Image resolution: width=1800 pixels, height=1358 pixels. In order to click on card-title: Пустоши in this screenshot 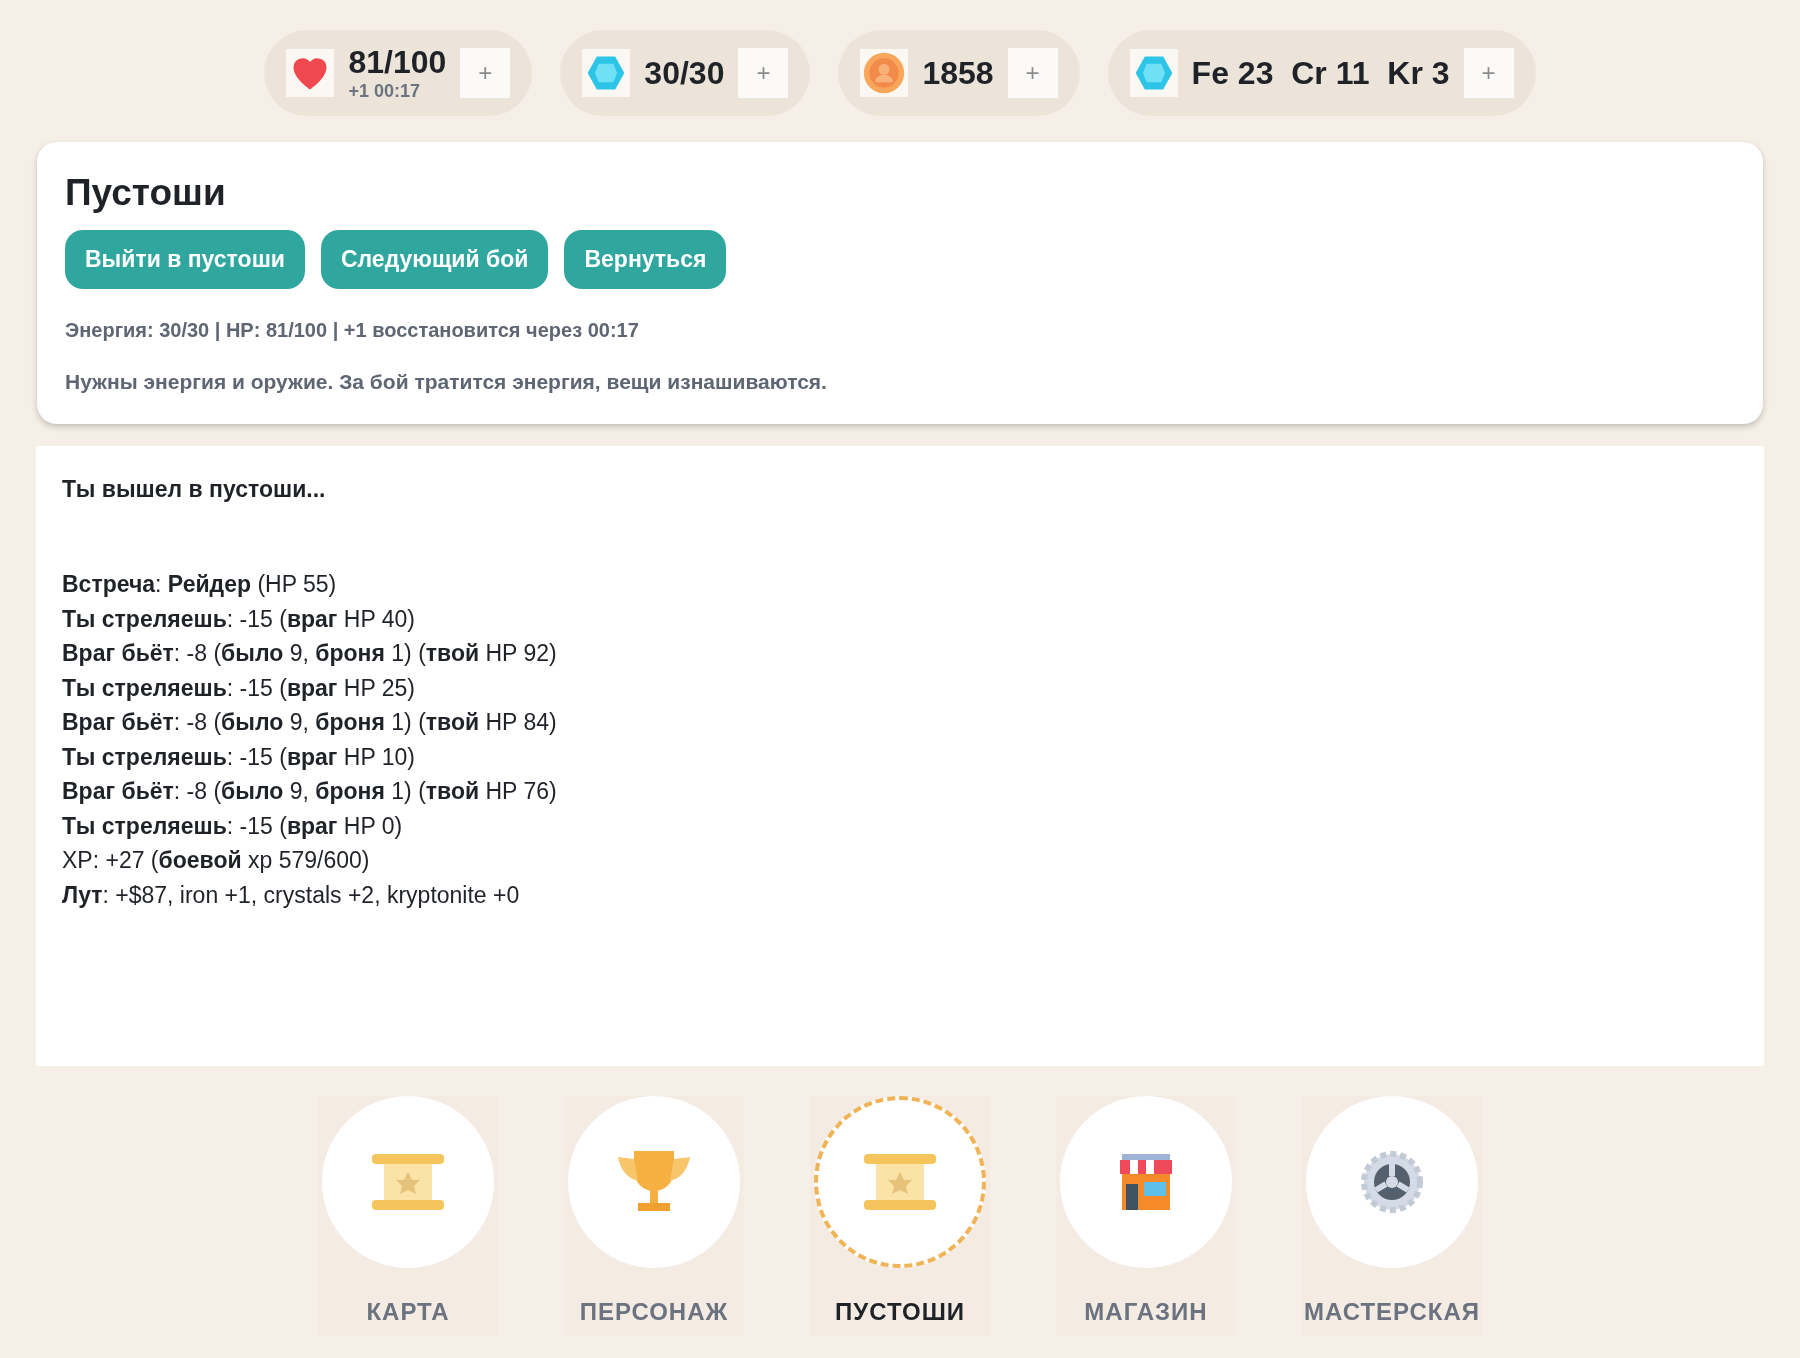, I will do `click(146, 193)`.